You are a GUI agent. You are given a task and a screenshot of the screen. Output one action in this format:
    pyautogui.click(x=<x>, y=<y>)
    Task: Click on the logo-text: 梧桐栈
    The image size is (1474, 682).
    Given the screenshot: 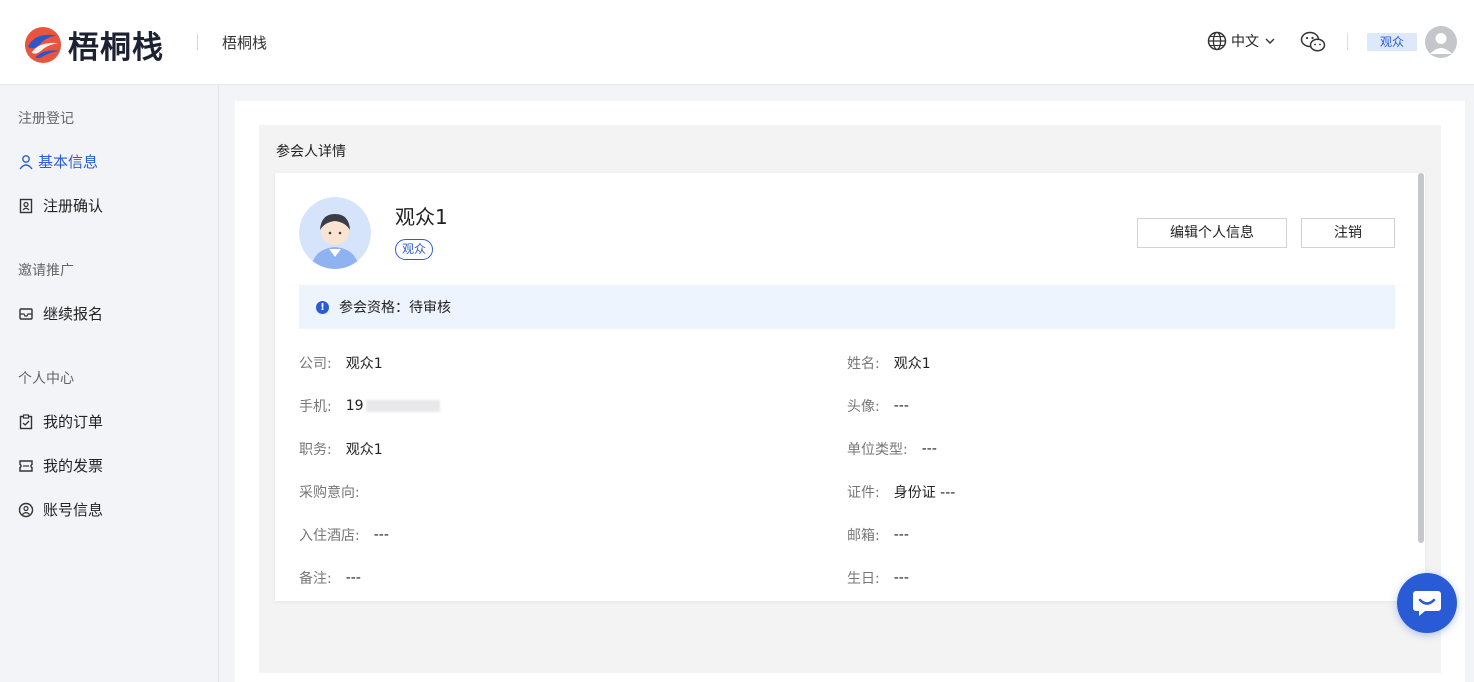 What is the action you would take?
    pyautogui.click(x=116, y=48)
    